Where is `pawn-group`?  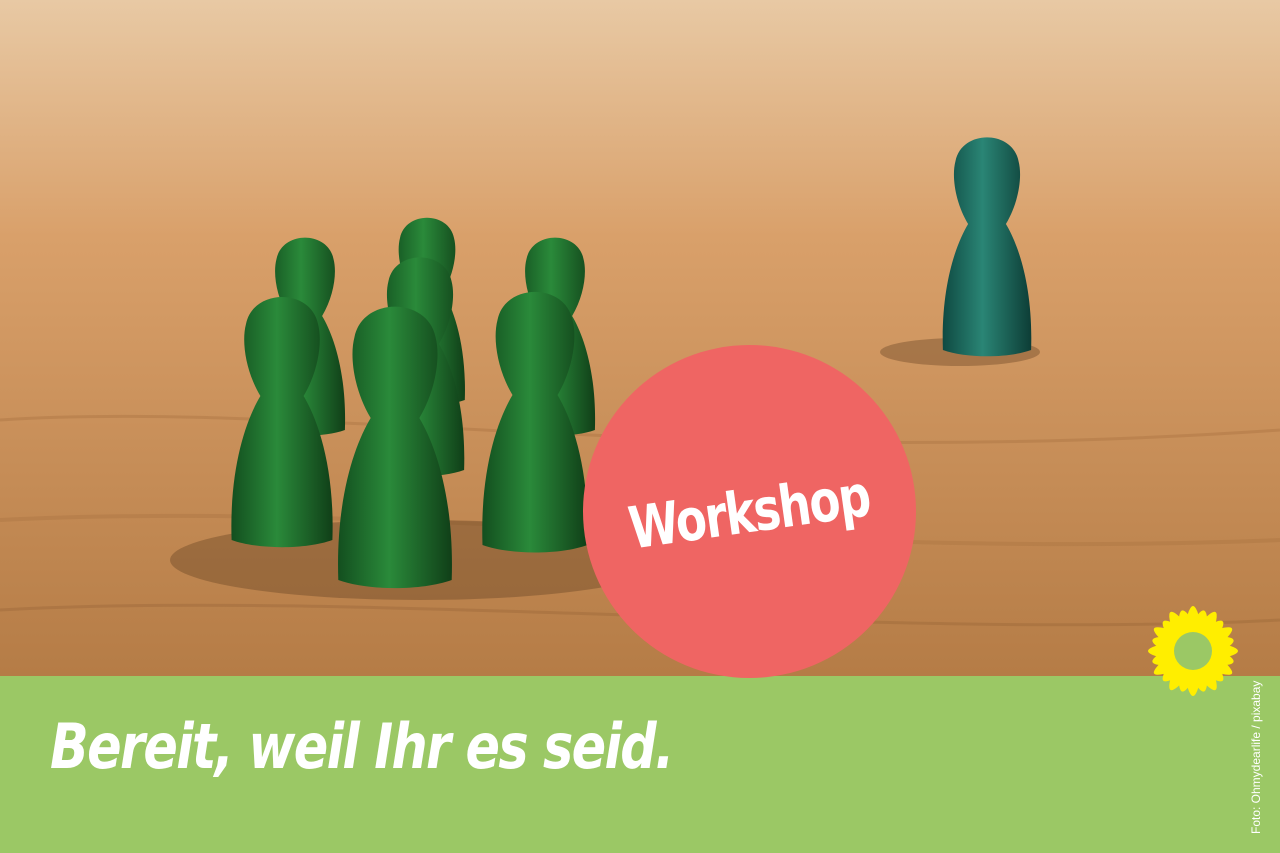 pawn-group is located at coordinates (413, 403).